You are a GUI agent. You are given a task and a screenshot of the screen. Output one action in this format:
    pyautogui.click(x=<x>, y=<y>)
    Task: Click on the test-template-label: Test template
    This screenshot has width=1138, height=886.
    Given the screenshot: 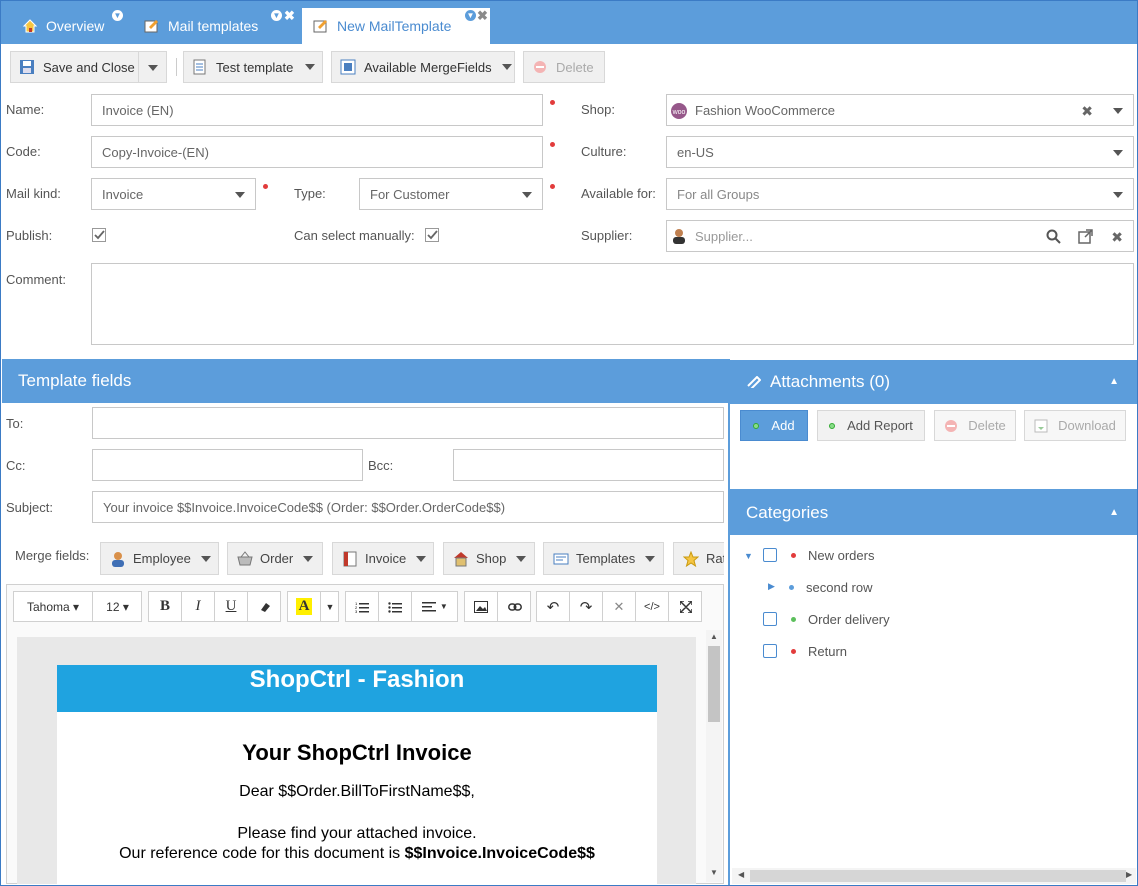 What is the action you would take?
    pyautogui.click(x=255, y=67)
    